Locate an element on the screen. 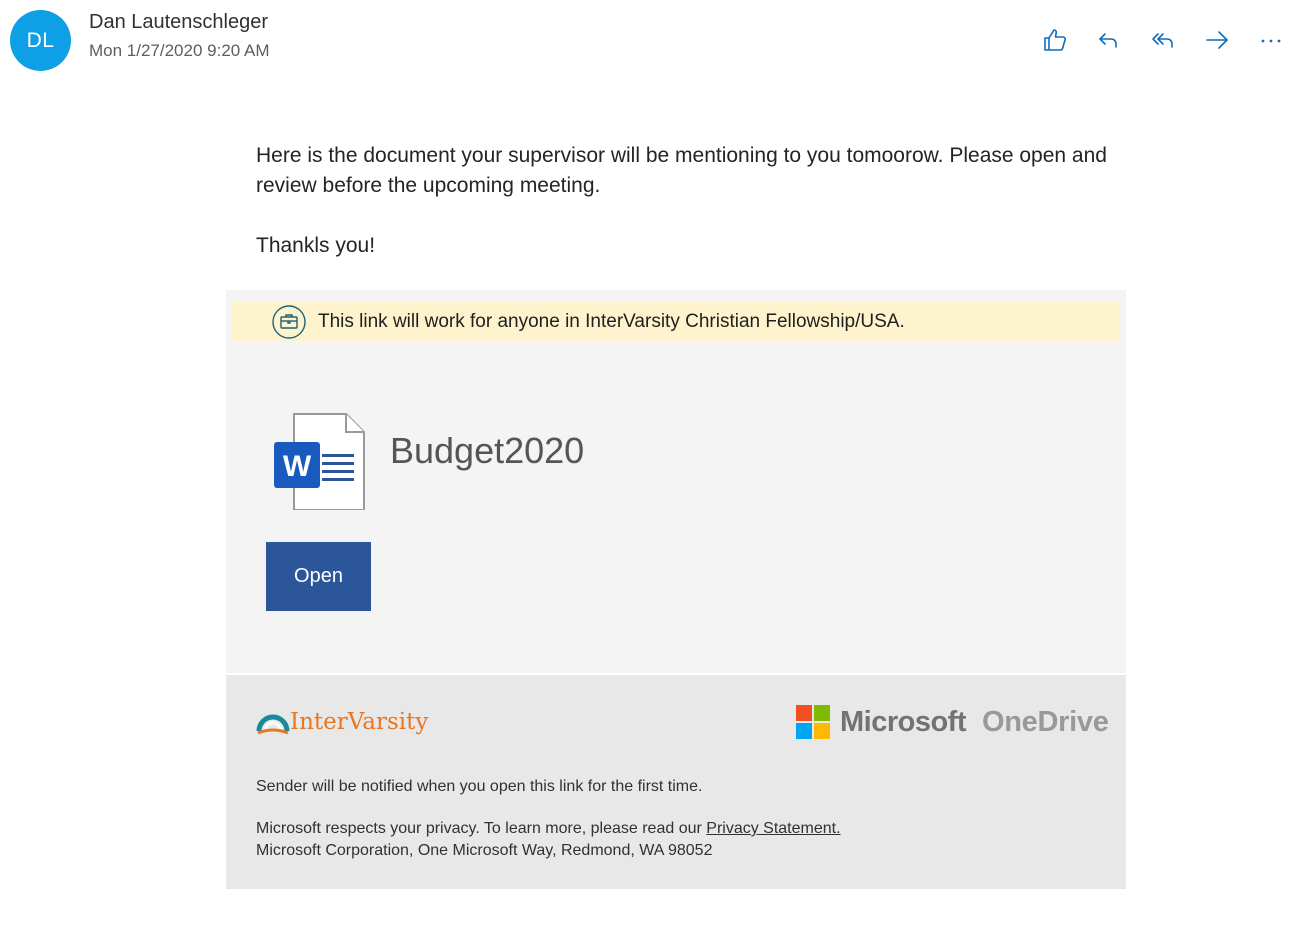 The height and width of the screenshot is (952, 1307). reply-all-button is located at coordinates (1163, 40).